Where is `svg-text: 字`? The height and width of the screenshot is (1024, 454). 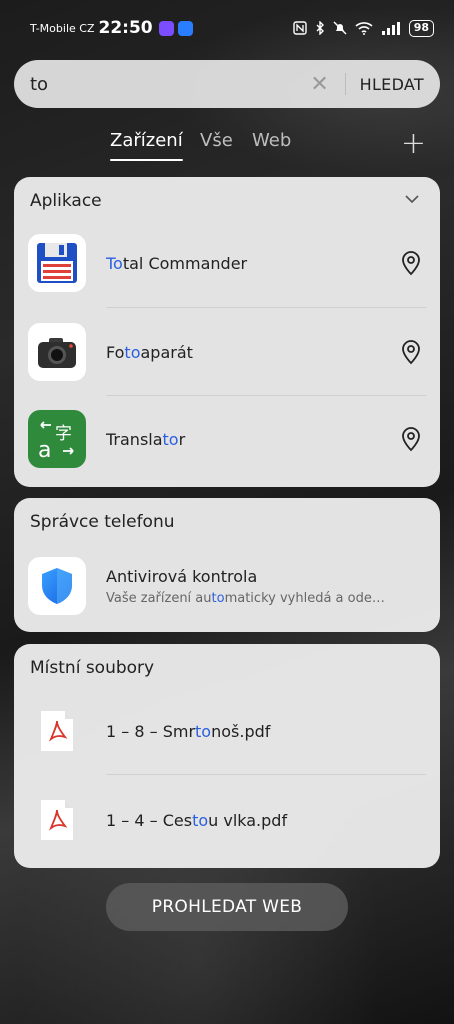
svg-text: 字 is located at coordinates (63, 434).